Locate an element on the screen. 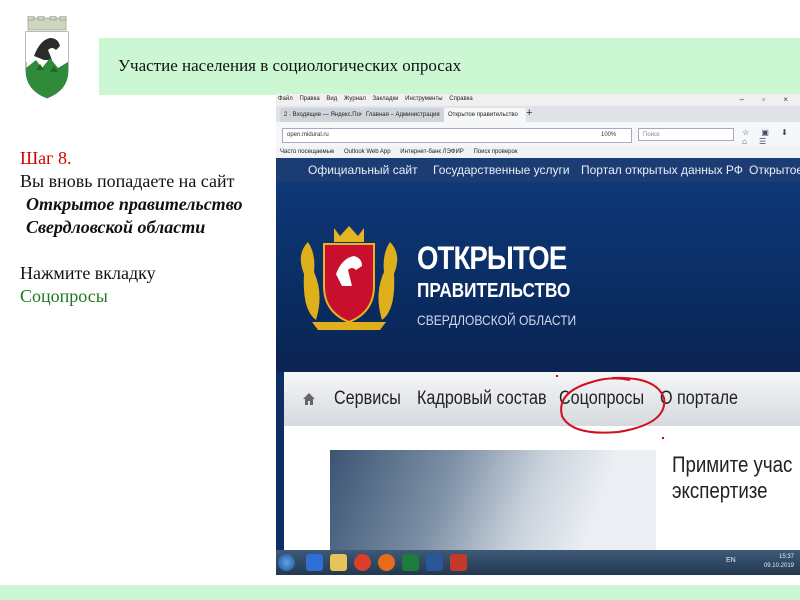  topnav-official-site: Официальный сайт is located at coordinates (363, 170).